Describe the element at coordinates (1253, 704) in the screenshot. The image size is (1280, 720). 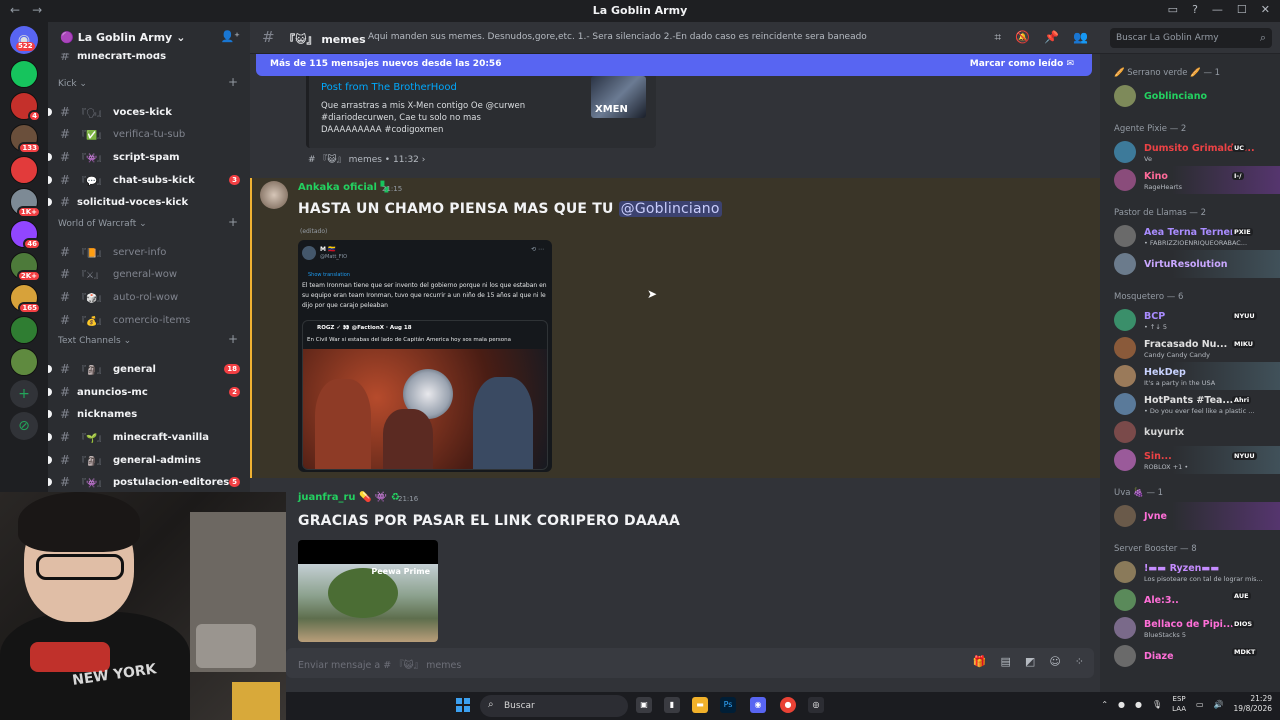
I see `clock: 21:29 19/8/2026` at that location.